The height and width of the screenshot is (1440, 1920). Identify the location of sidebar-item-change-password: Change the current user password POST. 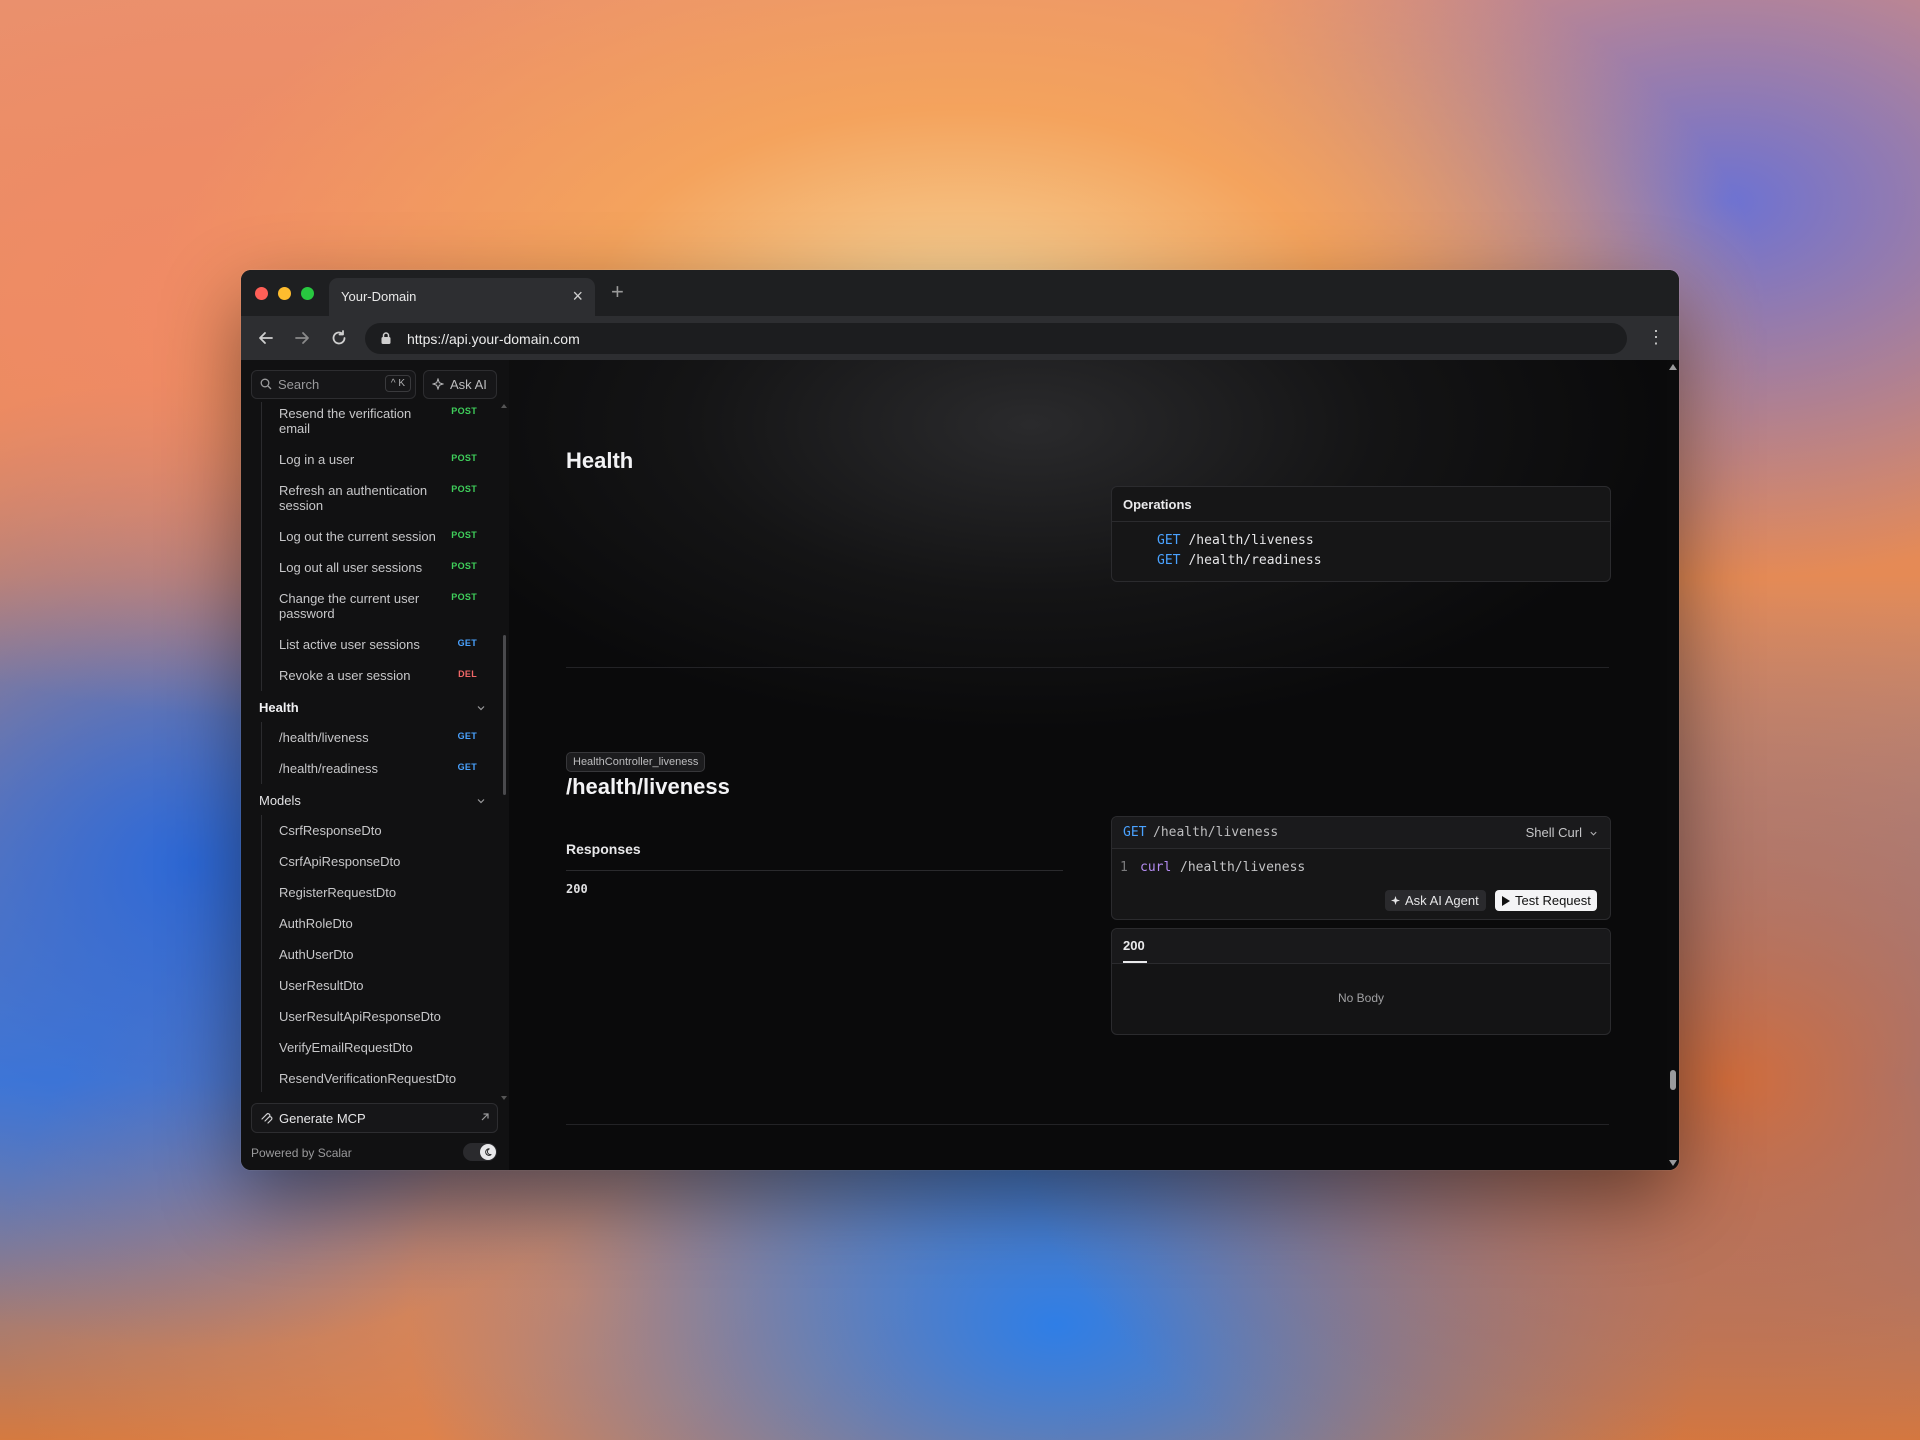
(367, 606).